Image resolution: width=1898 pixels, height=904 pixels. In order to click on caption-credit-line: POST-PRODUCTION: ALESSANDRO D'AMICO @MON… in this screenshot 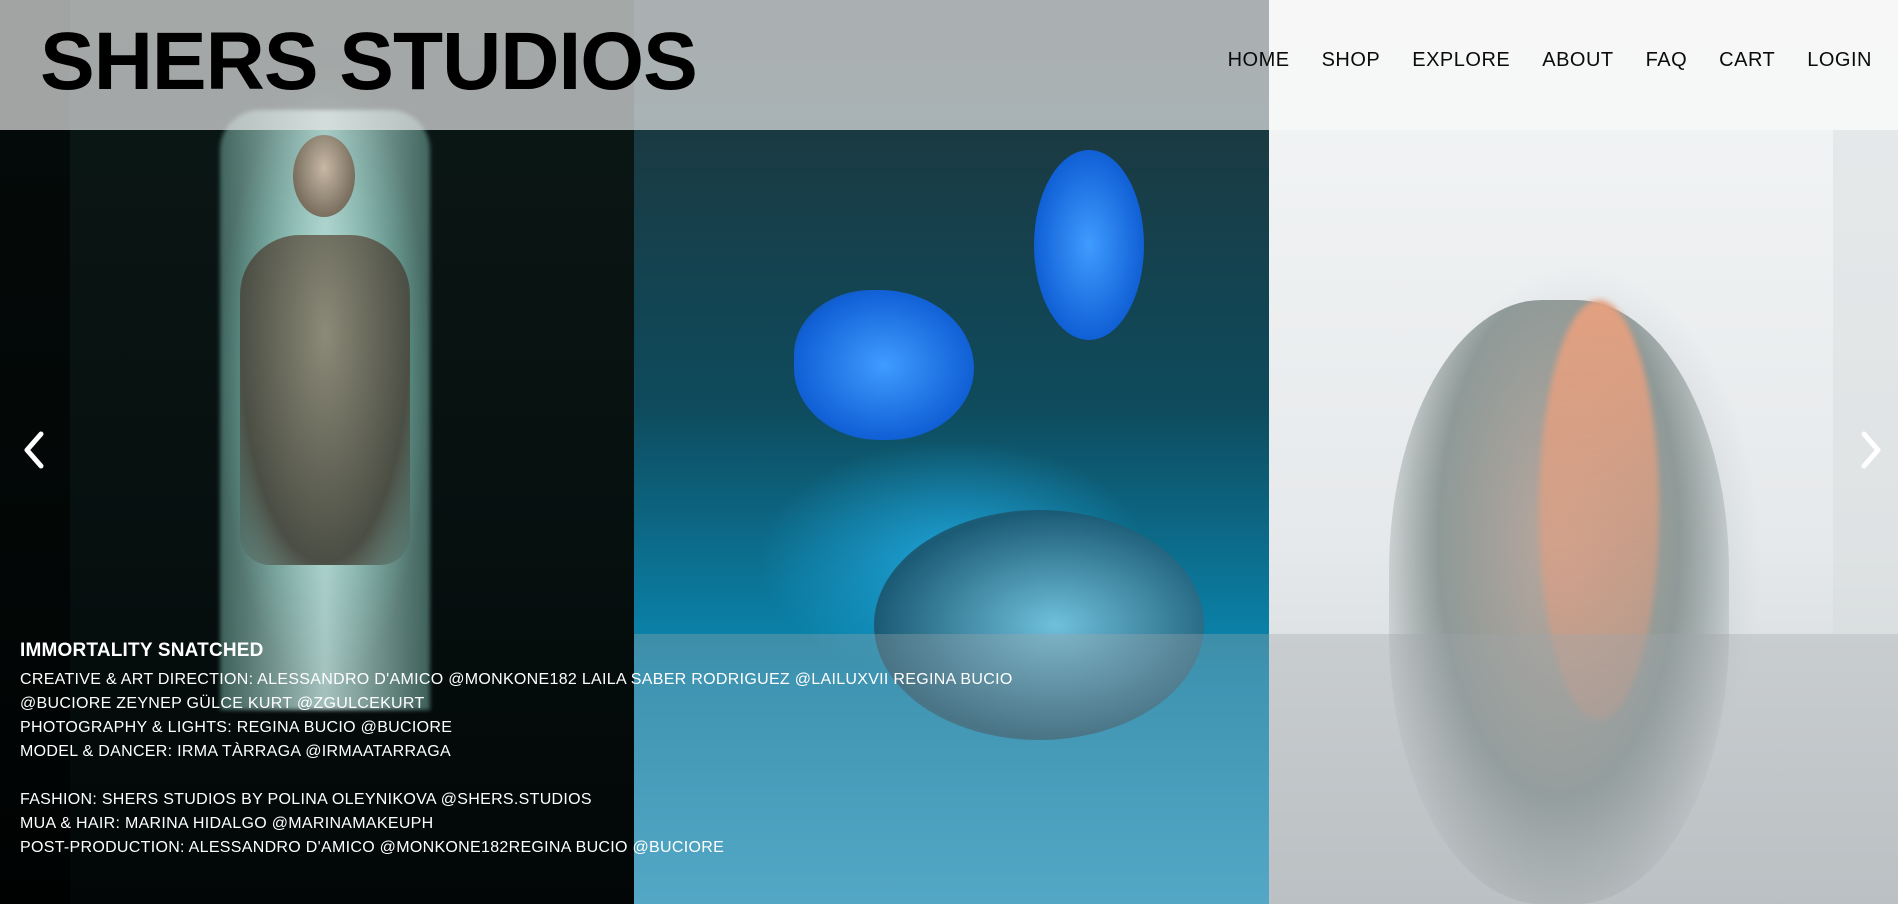, I will do `click(372, 847)`.